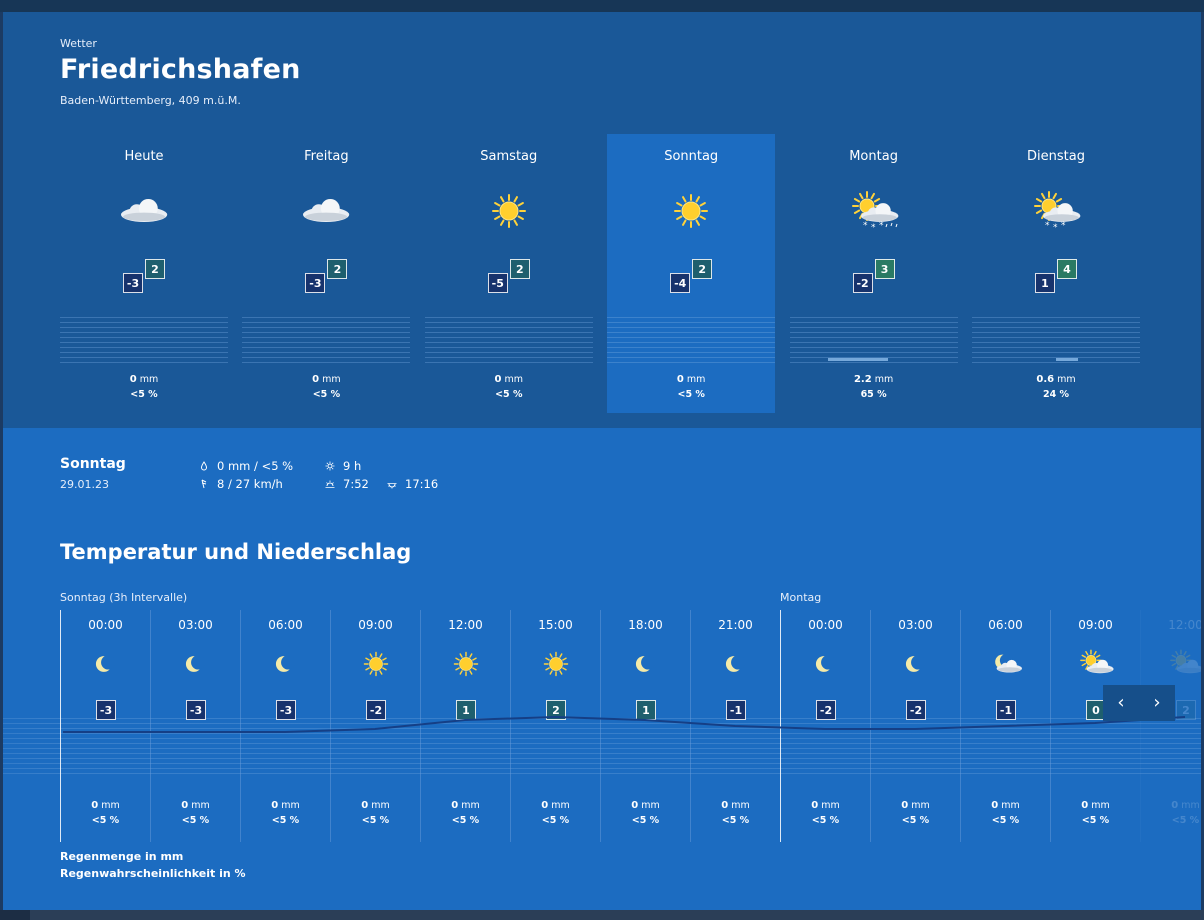  Describe the element at coordinates (105, 625) in the screenshot. I see `hour-time: 00:00` at that location.